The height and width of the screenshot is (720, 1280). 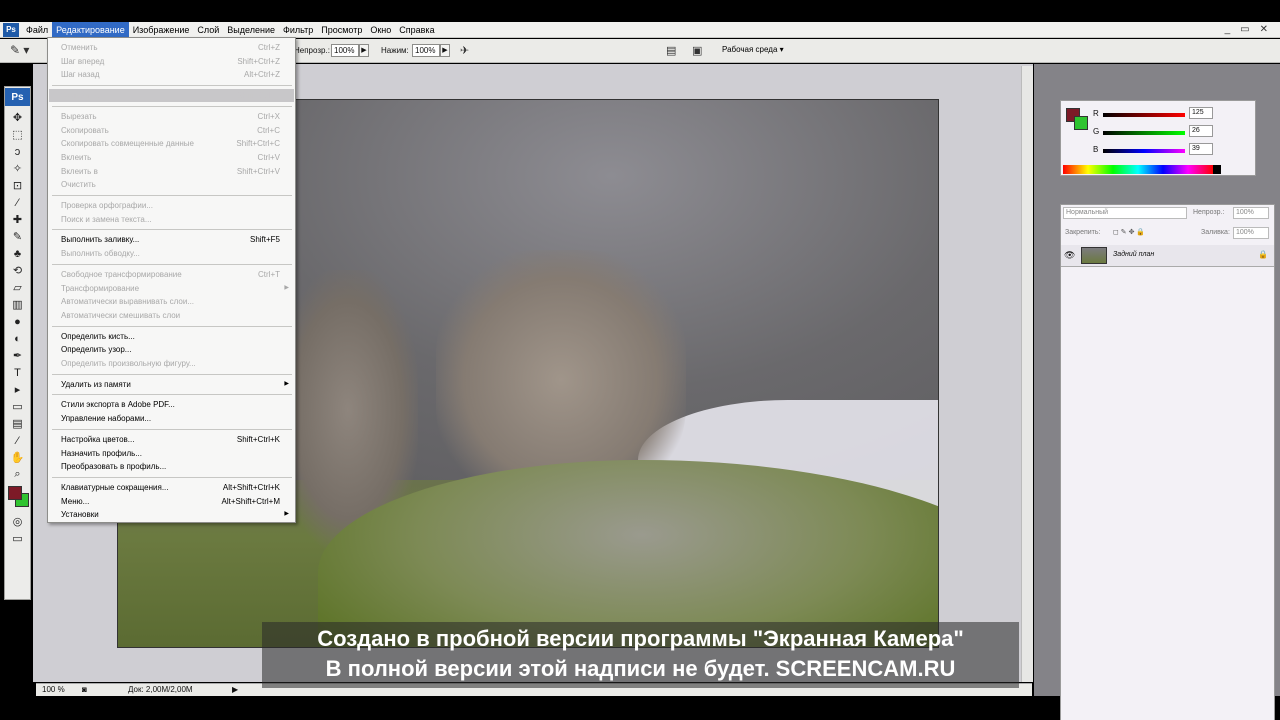 What do you see at coordinates (171, 239) in the screenshot?
I see `edit-menu-item: Выполнить заливку... Shift+F5` at bounding box center [171, 239].